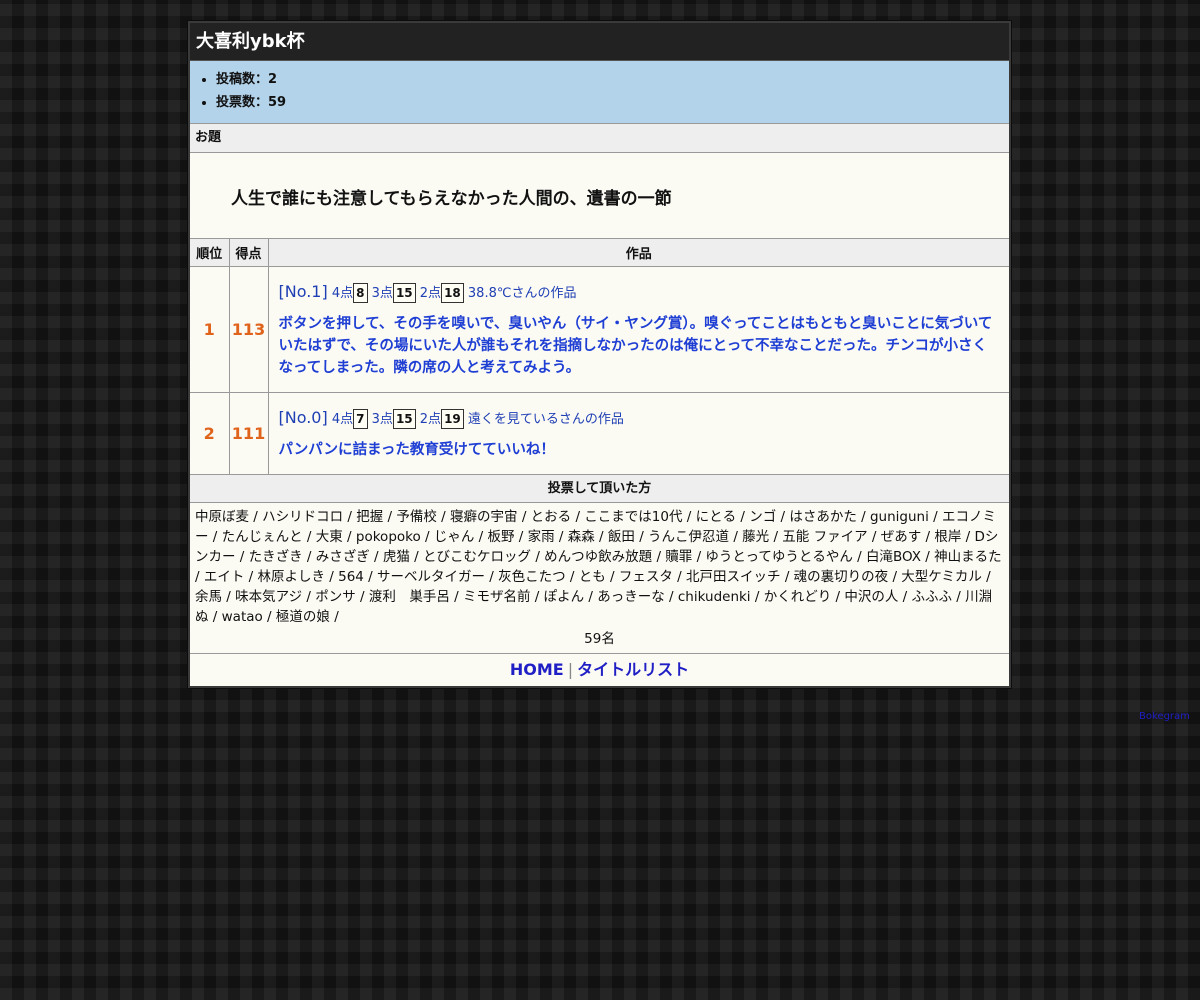 This screenshot has height=1000, width=1200. What do you see at coordinates (612, 102) in the screenshot?
I see `vote-count: 投票数：59` at bounding box center [612, 102].